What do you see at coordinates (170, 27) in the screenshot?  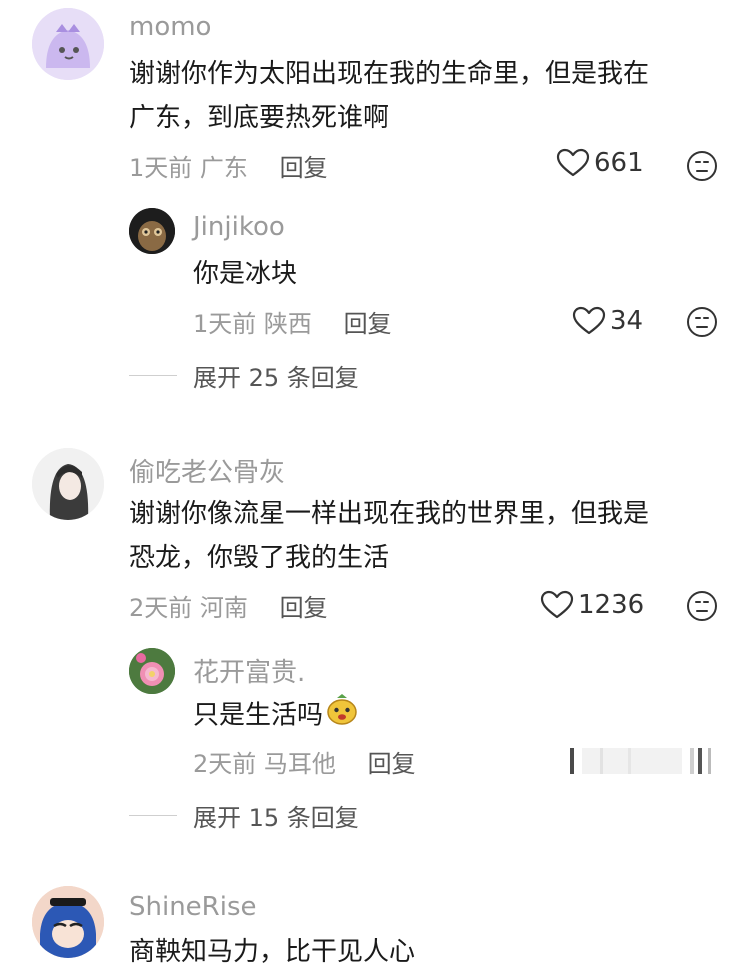 I see `comment-username: momo` at bounding box center [170, 27].